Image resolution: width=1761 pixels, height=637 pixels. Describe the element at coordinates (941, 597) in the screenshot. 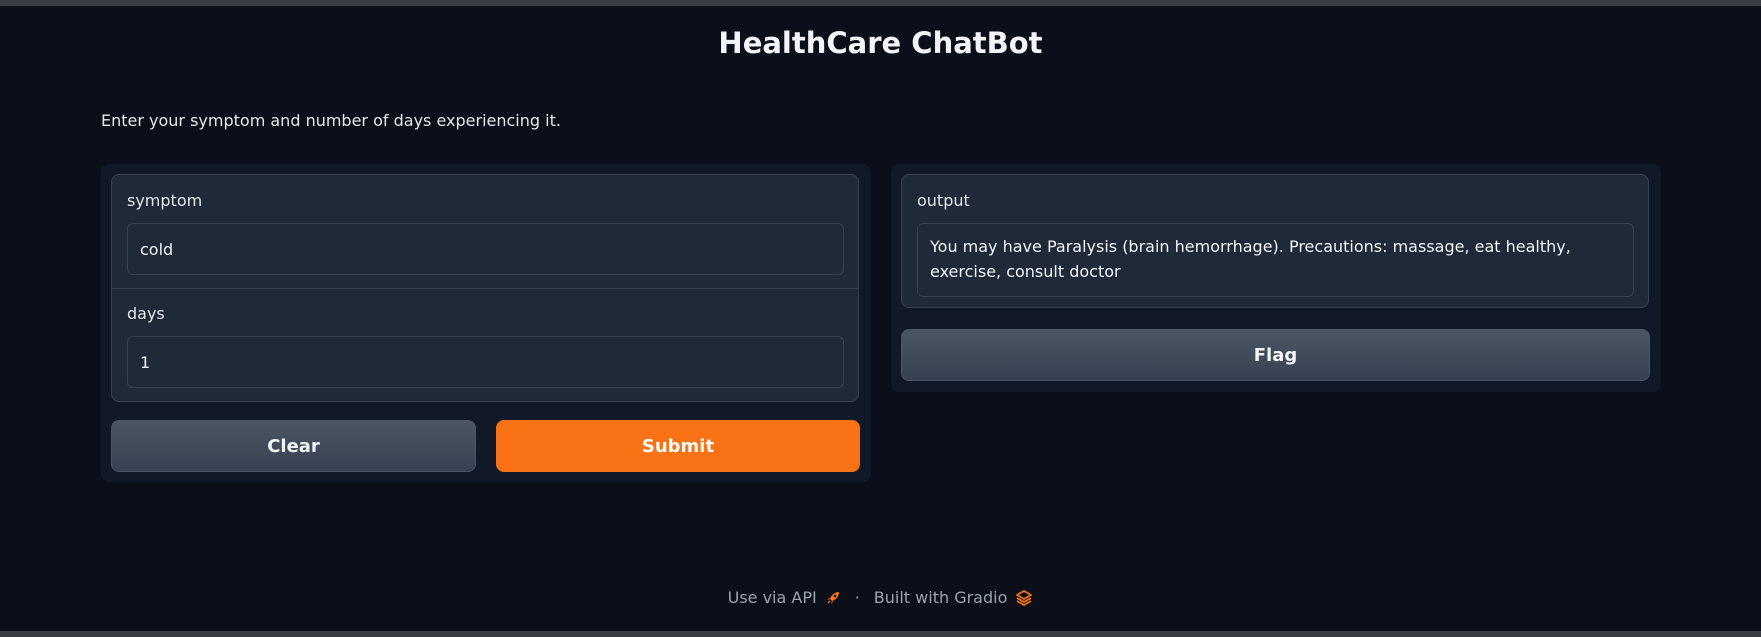

I see `built-with-gradio-link: Built with Gradio` at that location.